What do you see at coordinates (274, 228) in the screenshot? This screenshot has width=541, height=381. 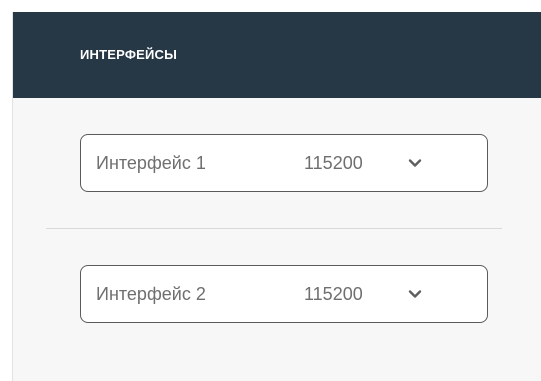 I see `divider` at bounding box center [274, 228].